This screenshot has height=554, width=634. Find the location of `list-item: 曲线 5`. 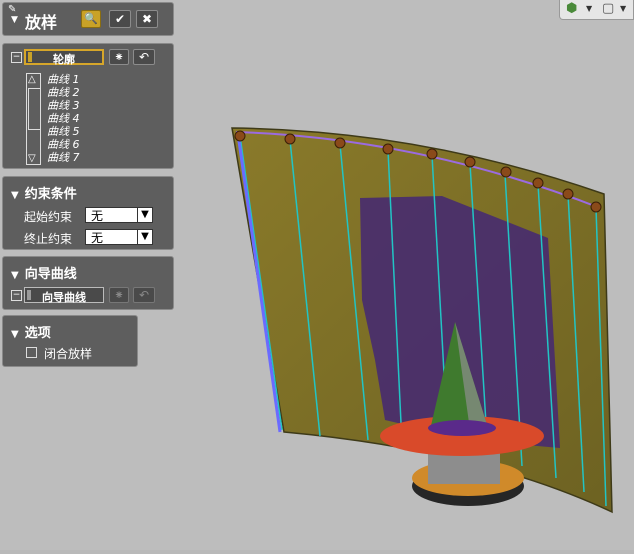

list-item: 曲线 5 is located at coordinates (63, 131).